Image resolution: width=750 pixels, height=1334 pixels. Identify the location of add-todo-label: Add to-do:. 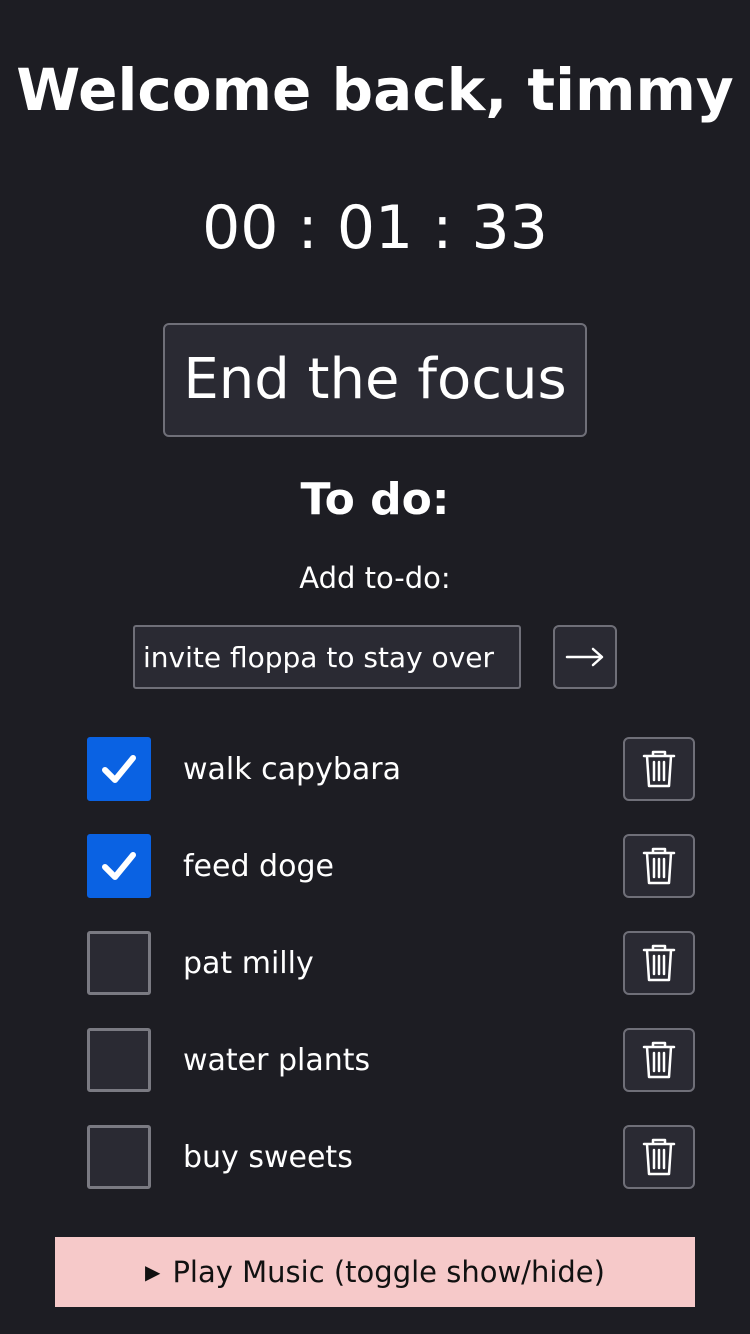
(375, 578).